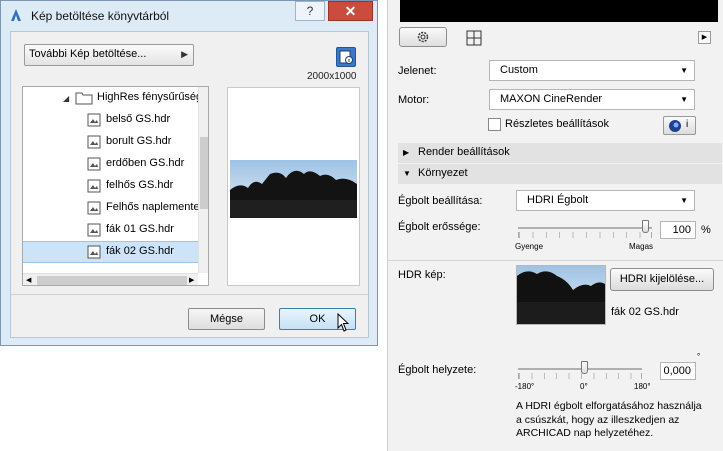 The width and height of the screenshot is (723, 451). What do you see at coordinates (580, 369) in the screenshot?
I see `sky-position-track` at bounding box center [580, 369].